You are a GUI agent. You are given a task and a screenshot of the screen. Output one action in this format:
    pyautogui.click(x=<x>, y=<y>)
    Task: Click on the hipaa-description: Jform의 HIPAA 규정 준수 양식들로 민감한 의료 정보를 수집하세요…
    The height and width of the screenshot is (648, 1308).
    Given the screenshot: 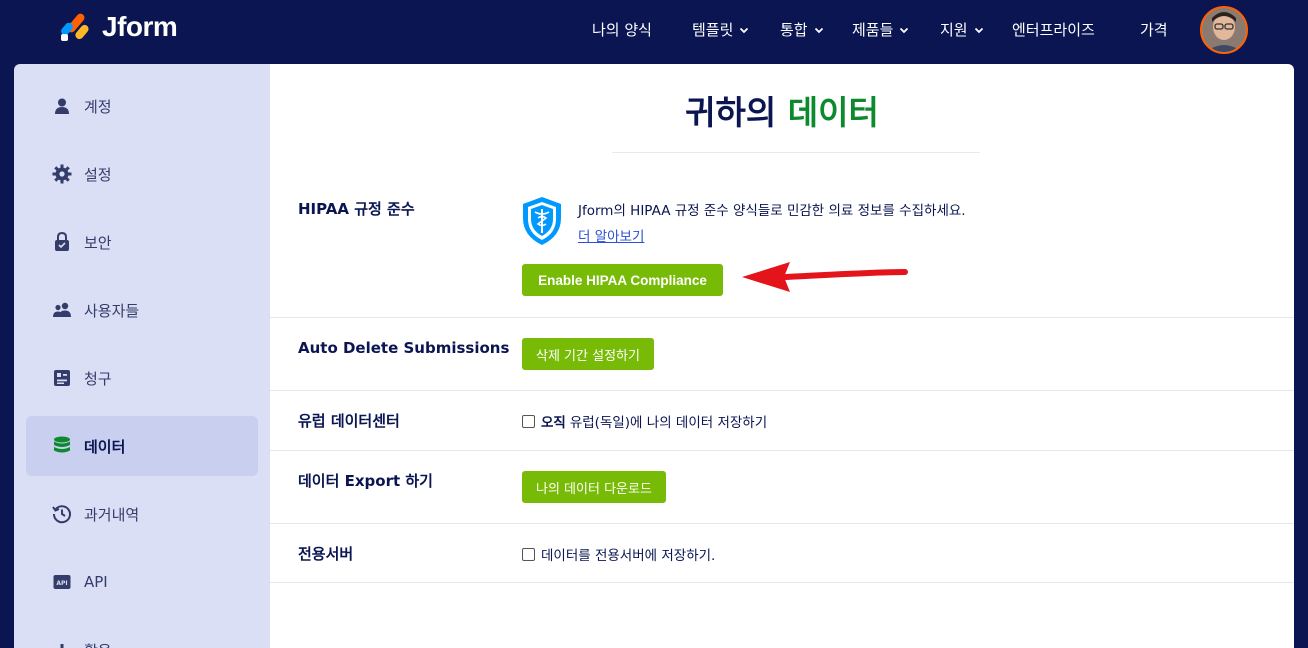 What is the action you would take?
    pyautogui.click(x=772, y=211)
    